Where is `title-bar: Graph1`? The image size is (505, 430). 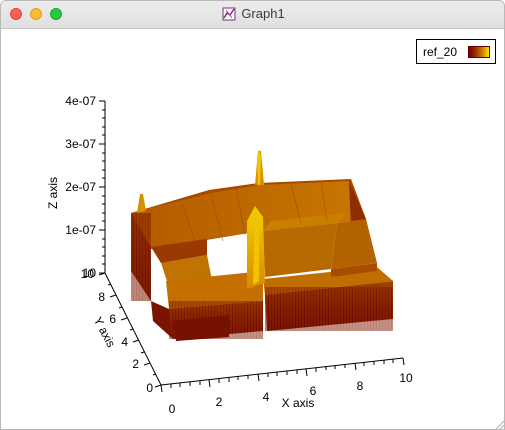 title-bar: Graph1 is located at coordinates (252, 15).